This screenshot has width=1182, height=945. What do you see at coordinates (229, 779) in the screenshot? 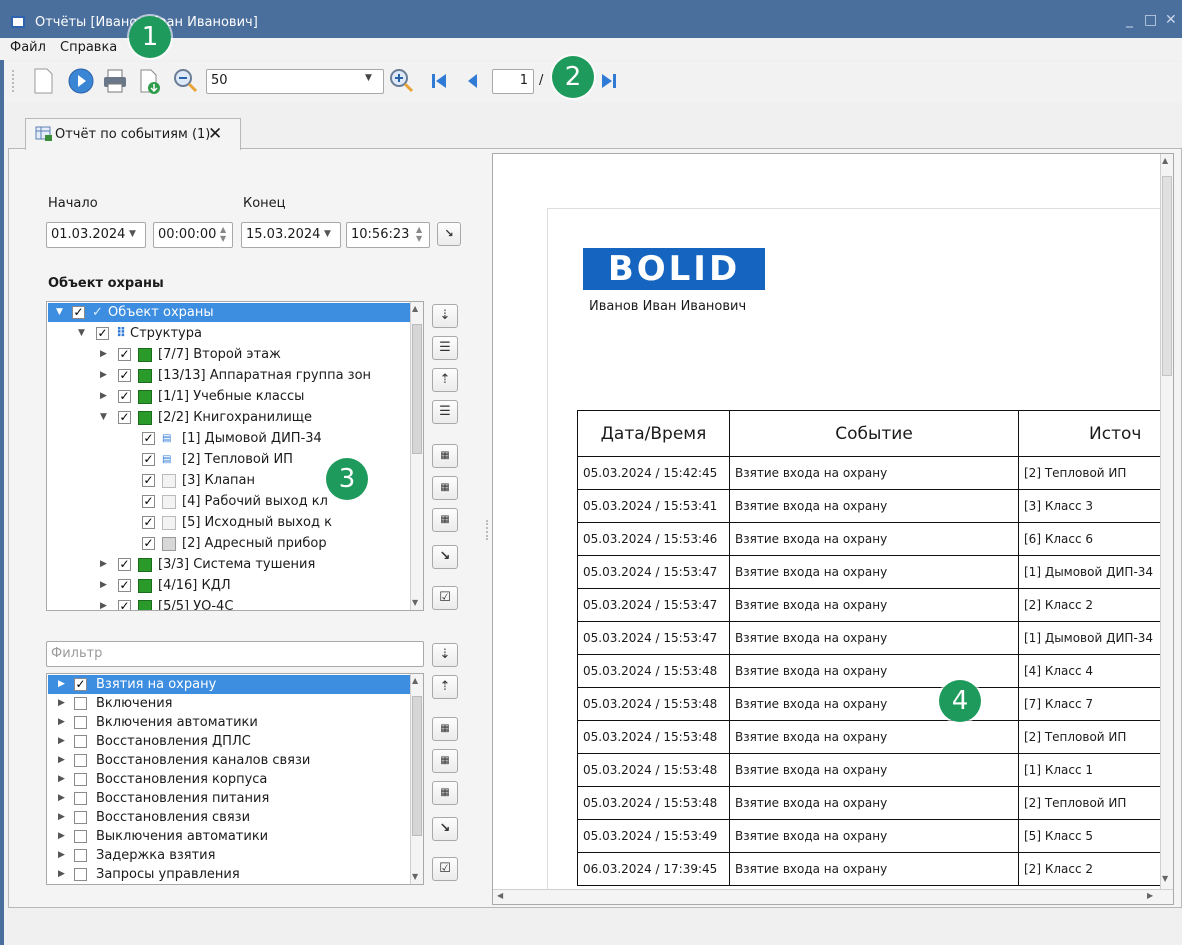
I see `filter-row: ▶ Восстановления корпуса` at bounding box center [229, 779].